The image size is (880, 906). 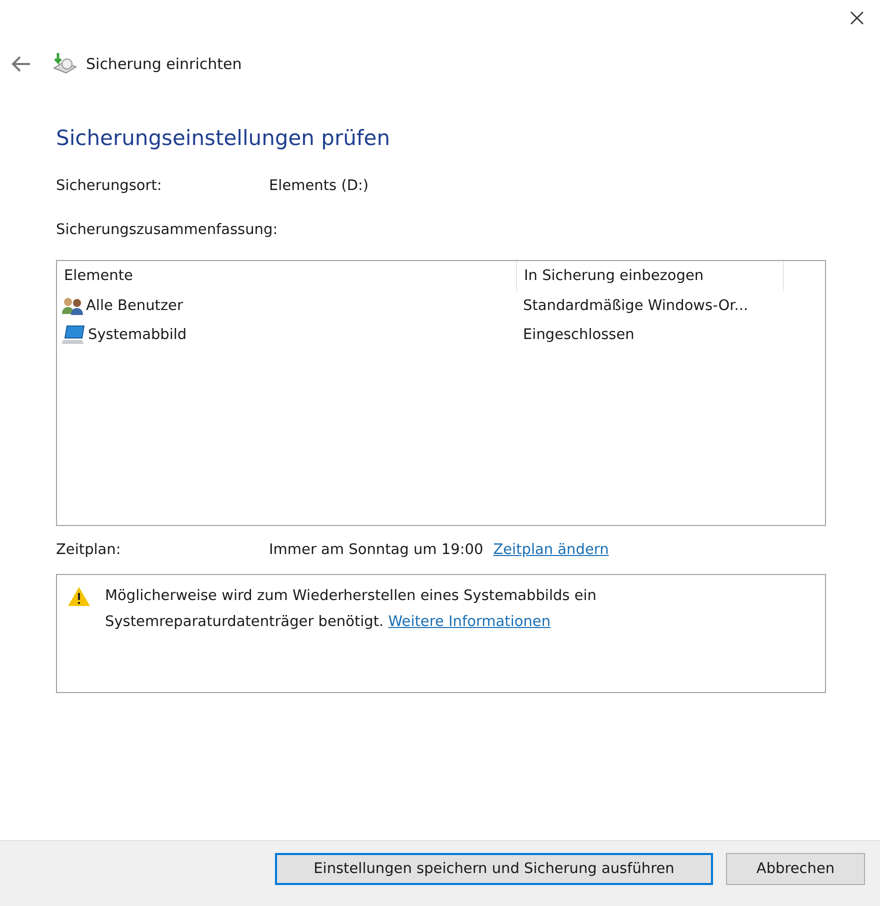 What do you see at coordinates (857, 18) in the screenshot?
I see `close-icon` at bounding box center [857, 18].